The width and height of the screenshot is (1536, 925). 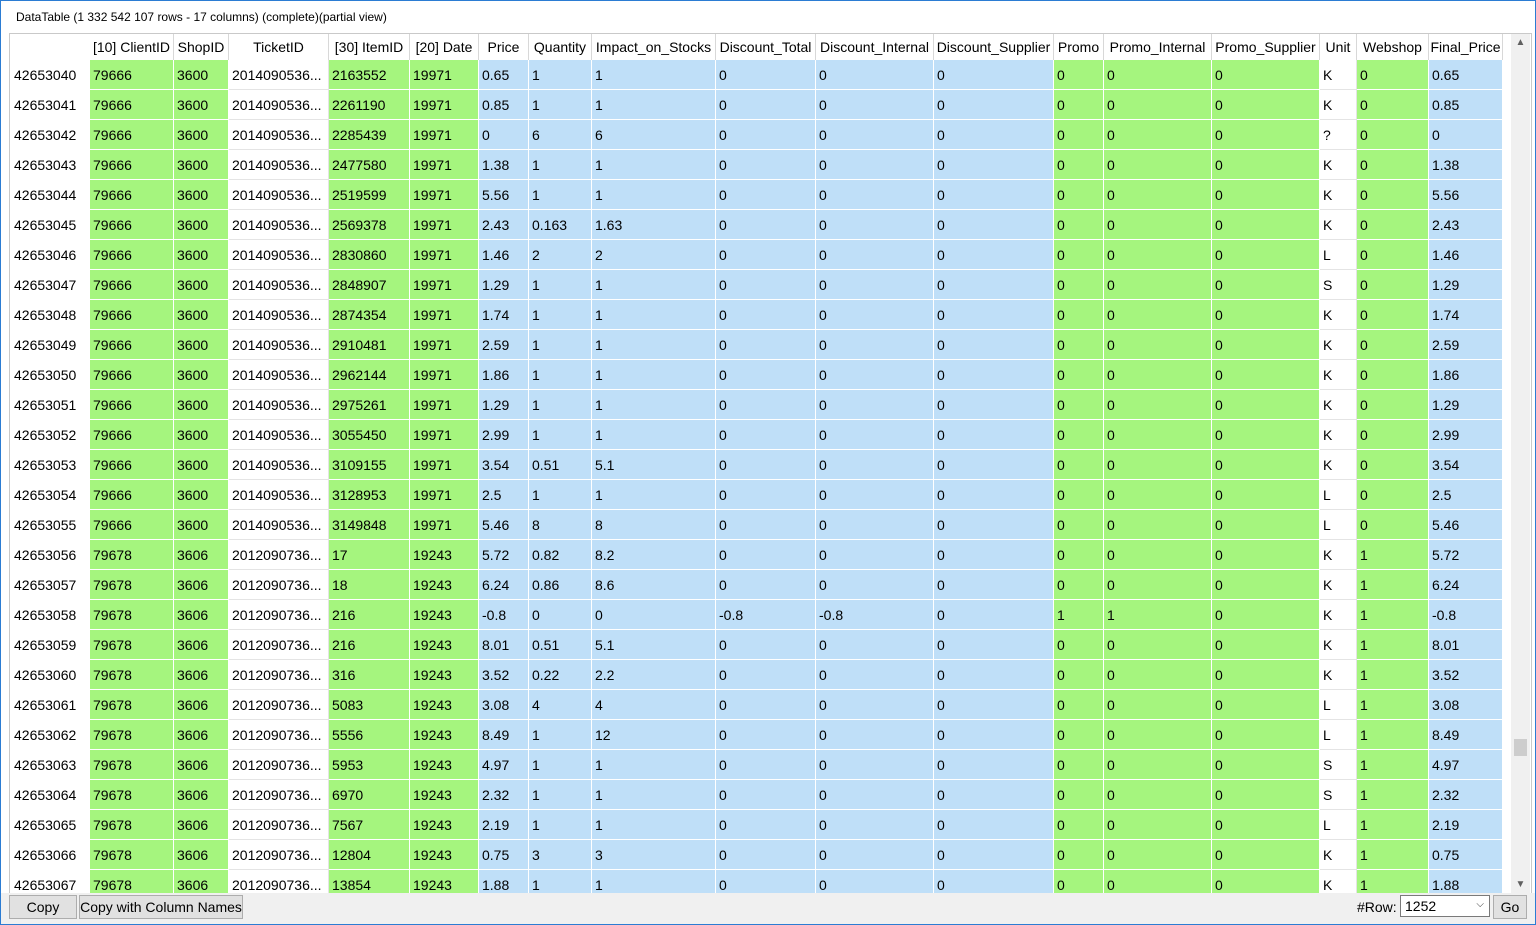 I want to click on table-cell: 79678, so click(x=132, y=735).